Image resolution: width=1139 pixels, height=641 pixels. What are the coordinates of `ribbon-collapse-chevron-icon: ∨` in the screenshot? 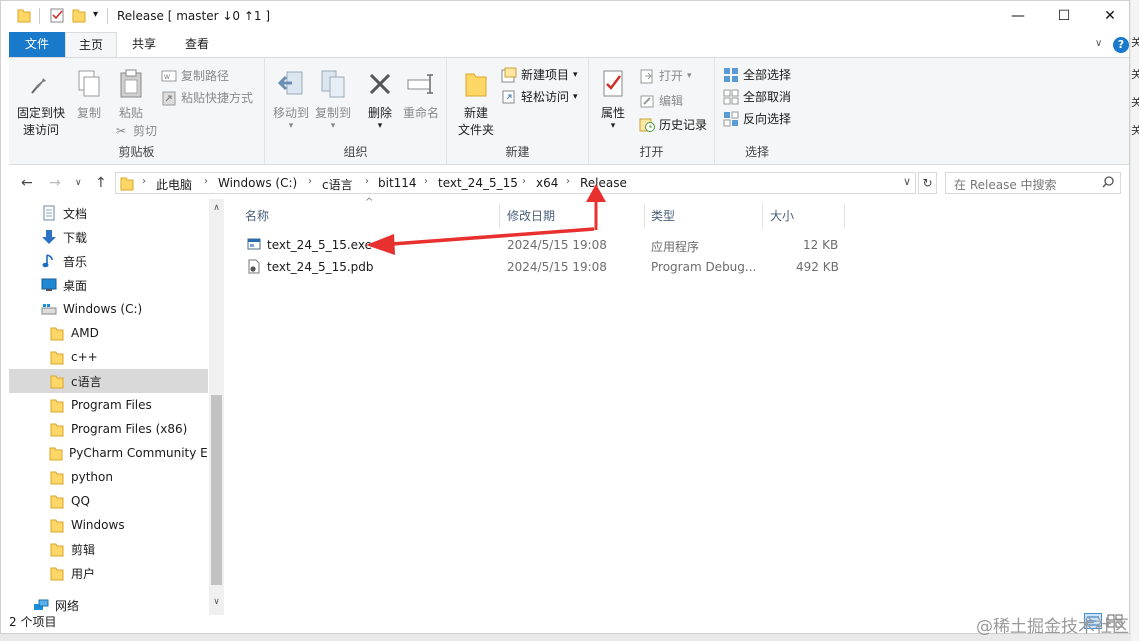 It's located at (1098, 43).